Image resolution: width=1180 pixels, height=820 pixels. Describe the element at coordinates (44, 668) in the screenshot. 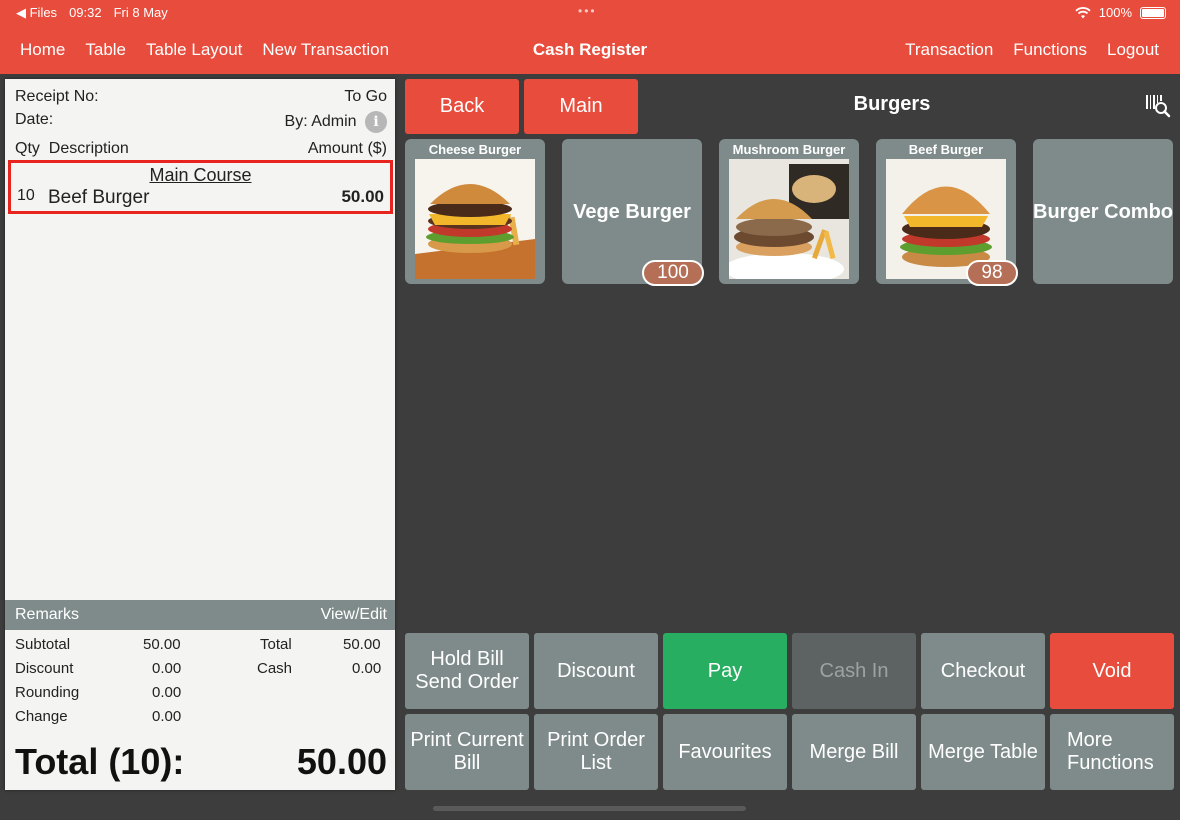

I see `discount-label: Discount` at that location.